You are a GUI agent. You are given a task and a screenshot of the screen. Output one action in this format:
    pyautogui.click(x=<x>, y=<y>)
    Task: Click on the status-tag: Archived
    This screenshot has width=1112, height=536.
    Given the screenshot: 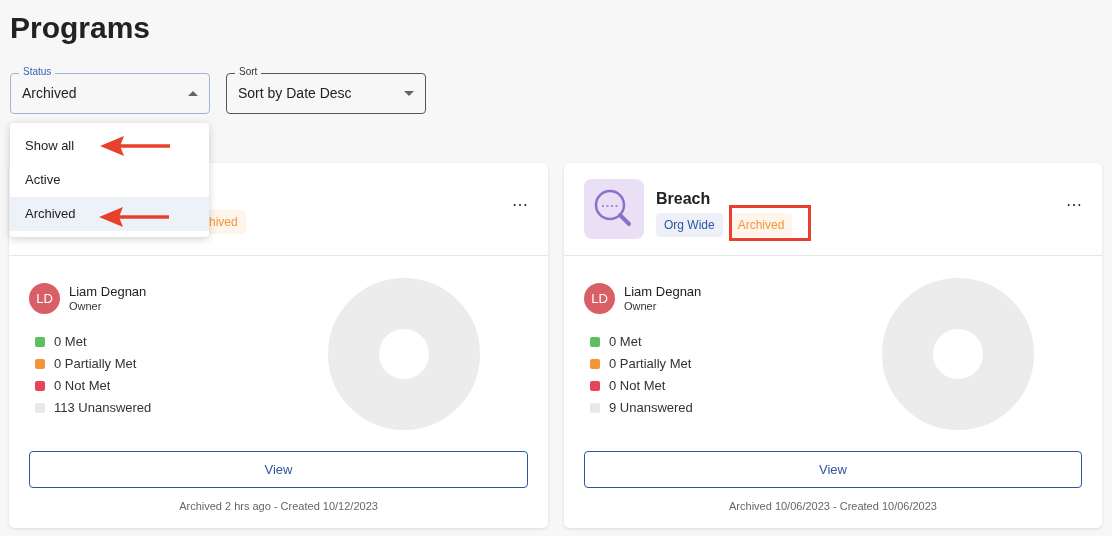 What is the action you would take?
    pyautogui.click(x=761, y=225)
    